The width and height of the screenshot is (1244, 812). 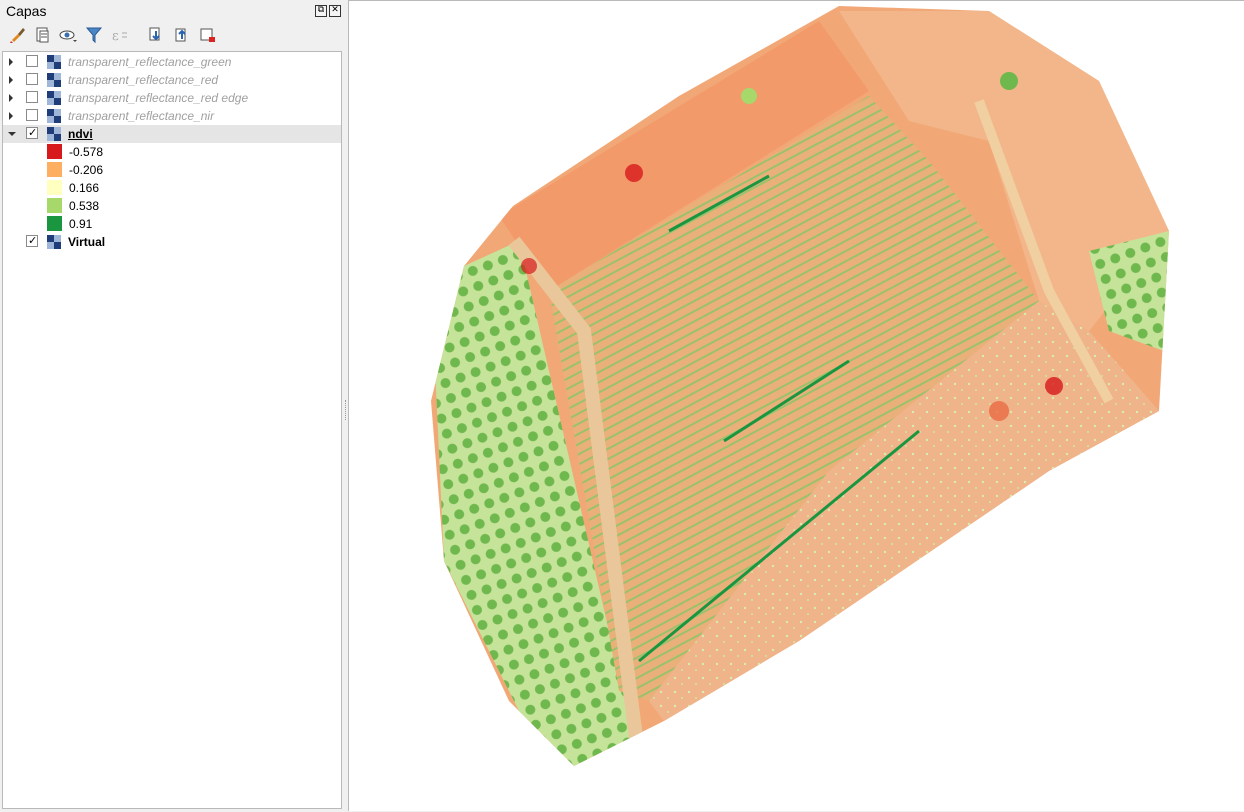 What do you see at coordinates (84, 188) in the screenshot?
I see `legend-value: 0.166` at bounding box center [84, 188].